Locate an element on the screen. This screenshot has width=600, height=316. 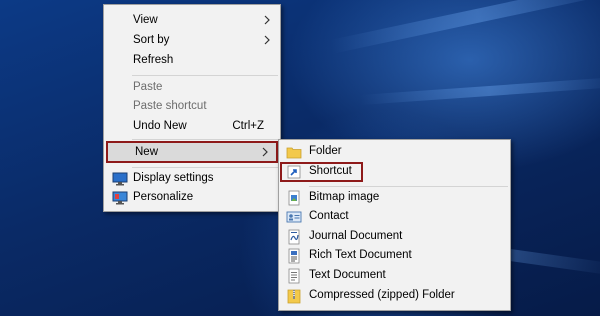
menu-item-label: Display settings is located at coordinates (173, 178).